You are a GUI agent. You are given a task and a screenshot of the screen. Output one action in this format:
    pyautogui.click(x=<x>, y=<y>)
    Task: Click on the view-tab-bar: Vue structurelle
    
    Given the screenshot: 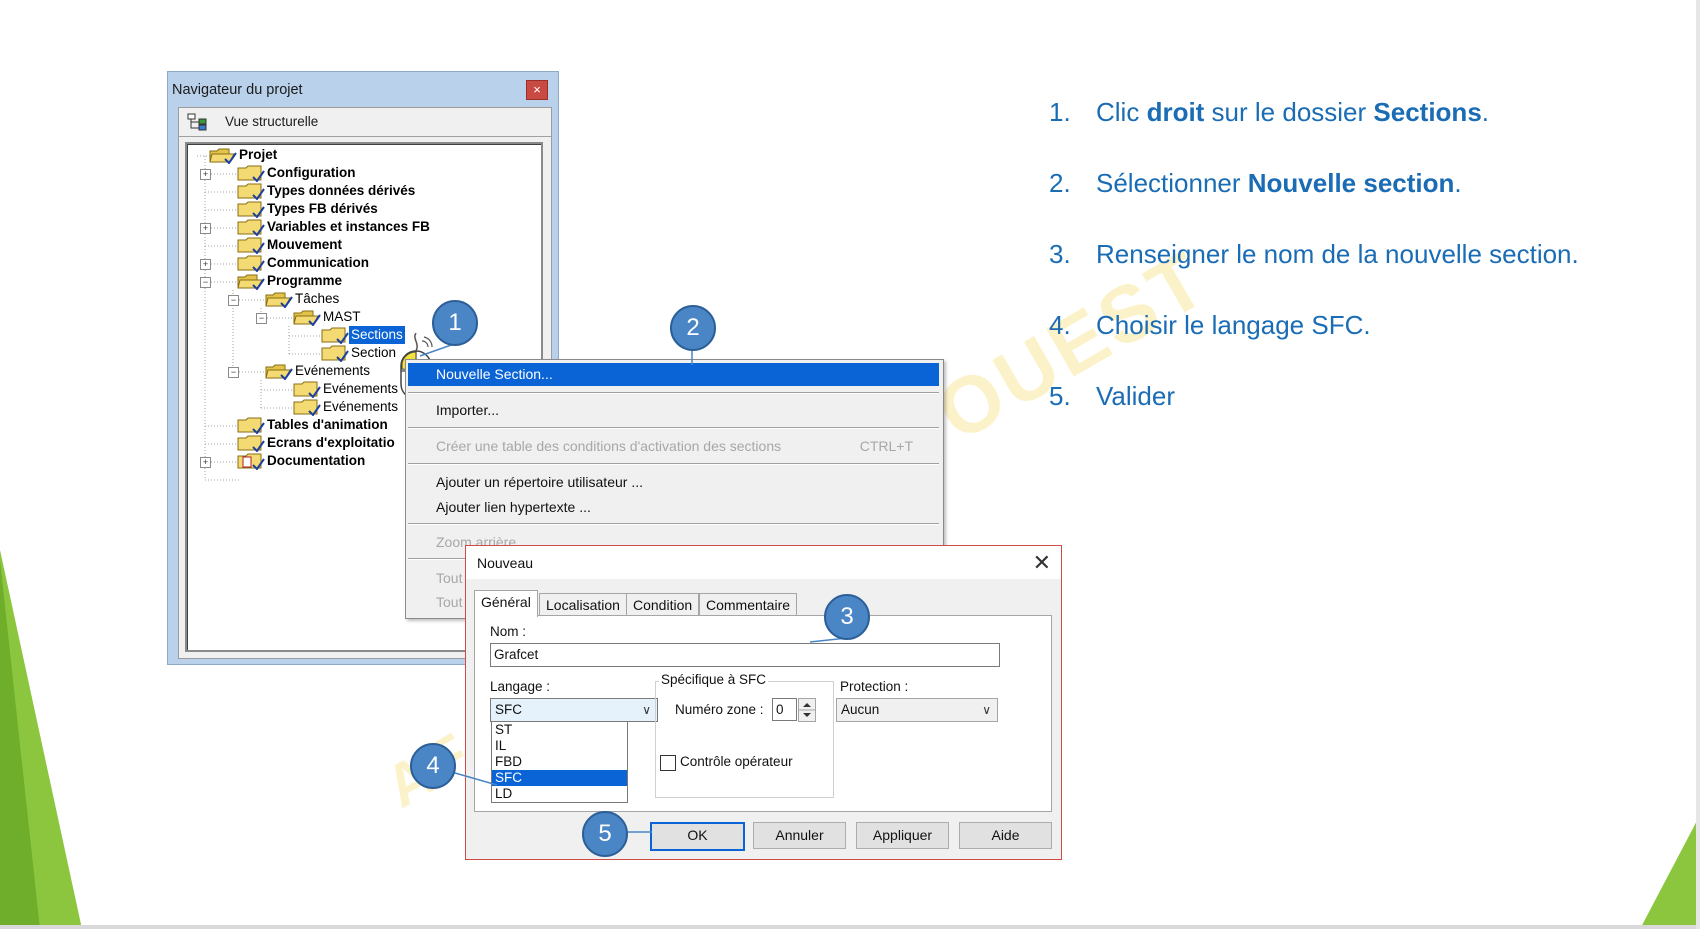 What is the action you would take?
    pyautogui.click(x=365, y=122)
    